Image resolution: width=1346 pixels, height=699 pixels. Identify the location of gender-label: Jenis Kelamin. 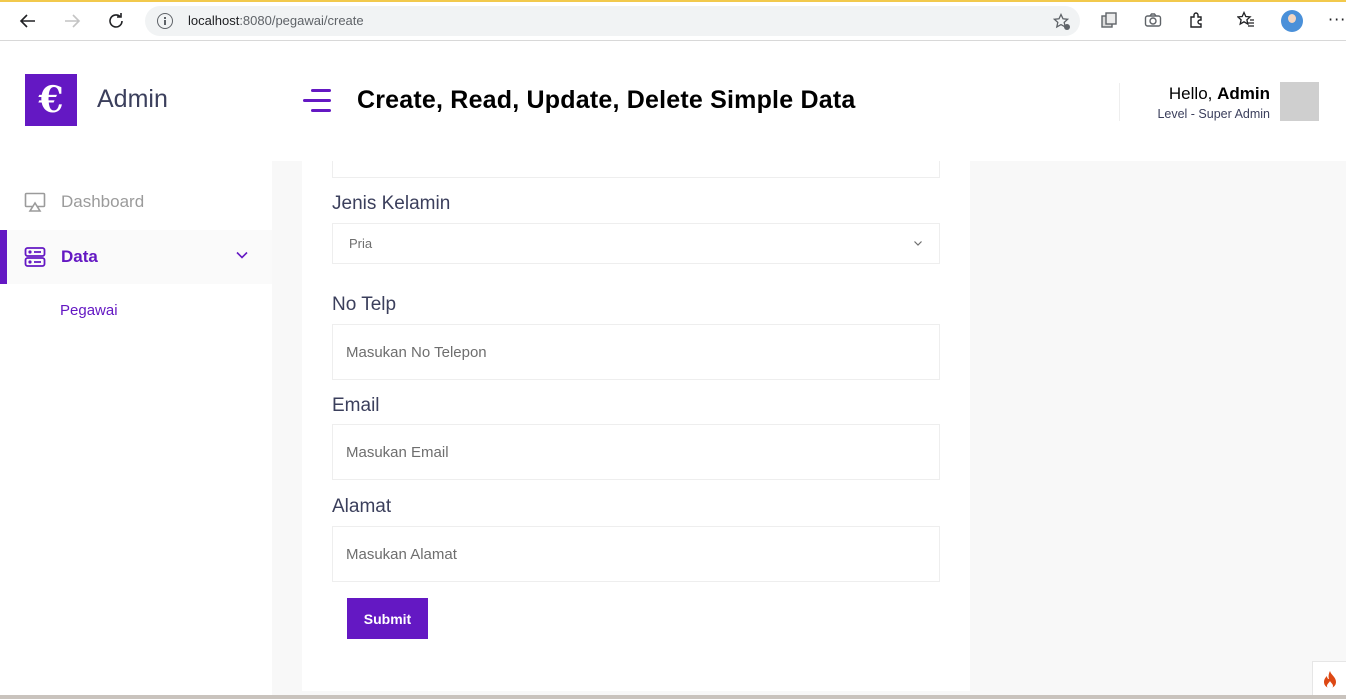
(391, 203).